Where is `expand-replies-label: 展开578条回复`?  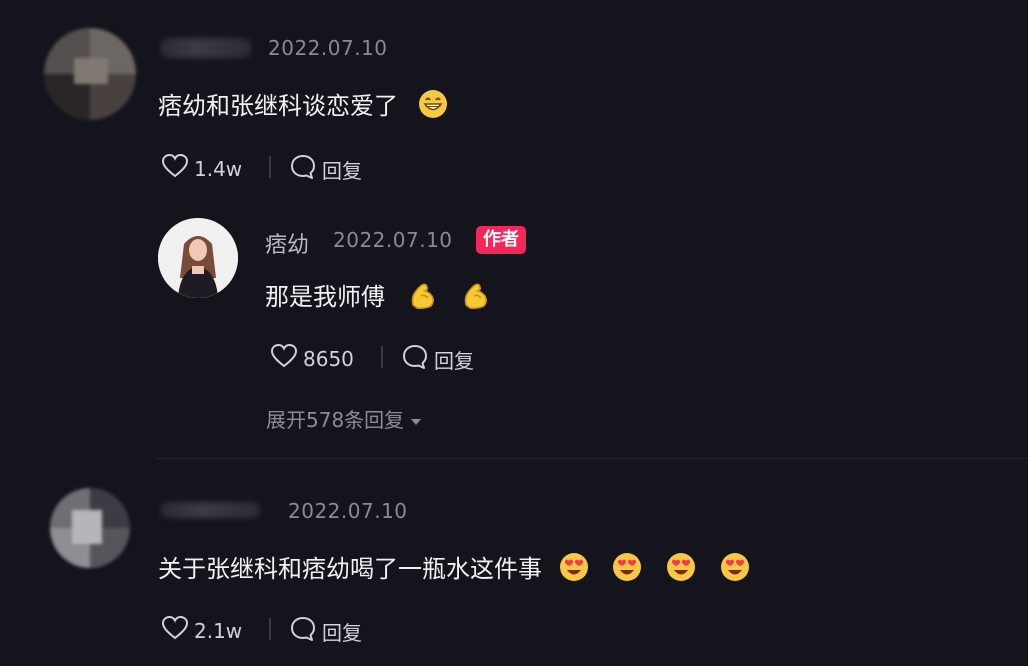
expand-replies-label: 展开578条回复 is located at coordinates (335, 420).